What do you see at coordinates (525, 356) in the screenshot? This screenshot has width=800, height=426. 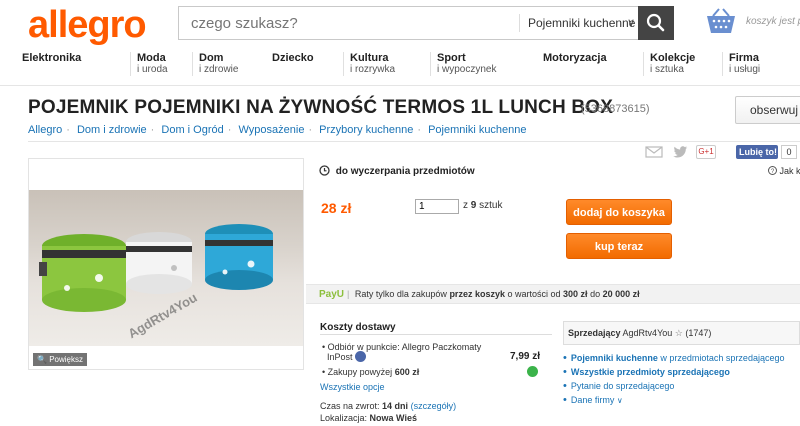 I see `pickup-price: 7,99 zł` at bounding box center [525, 356].